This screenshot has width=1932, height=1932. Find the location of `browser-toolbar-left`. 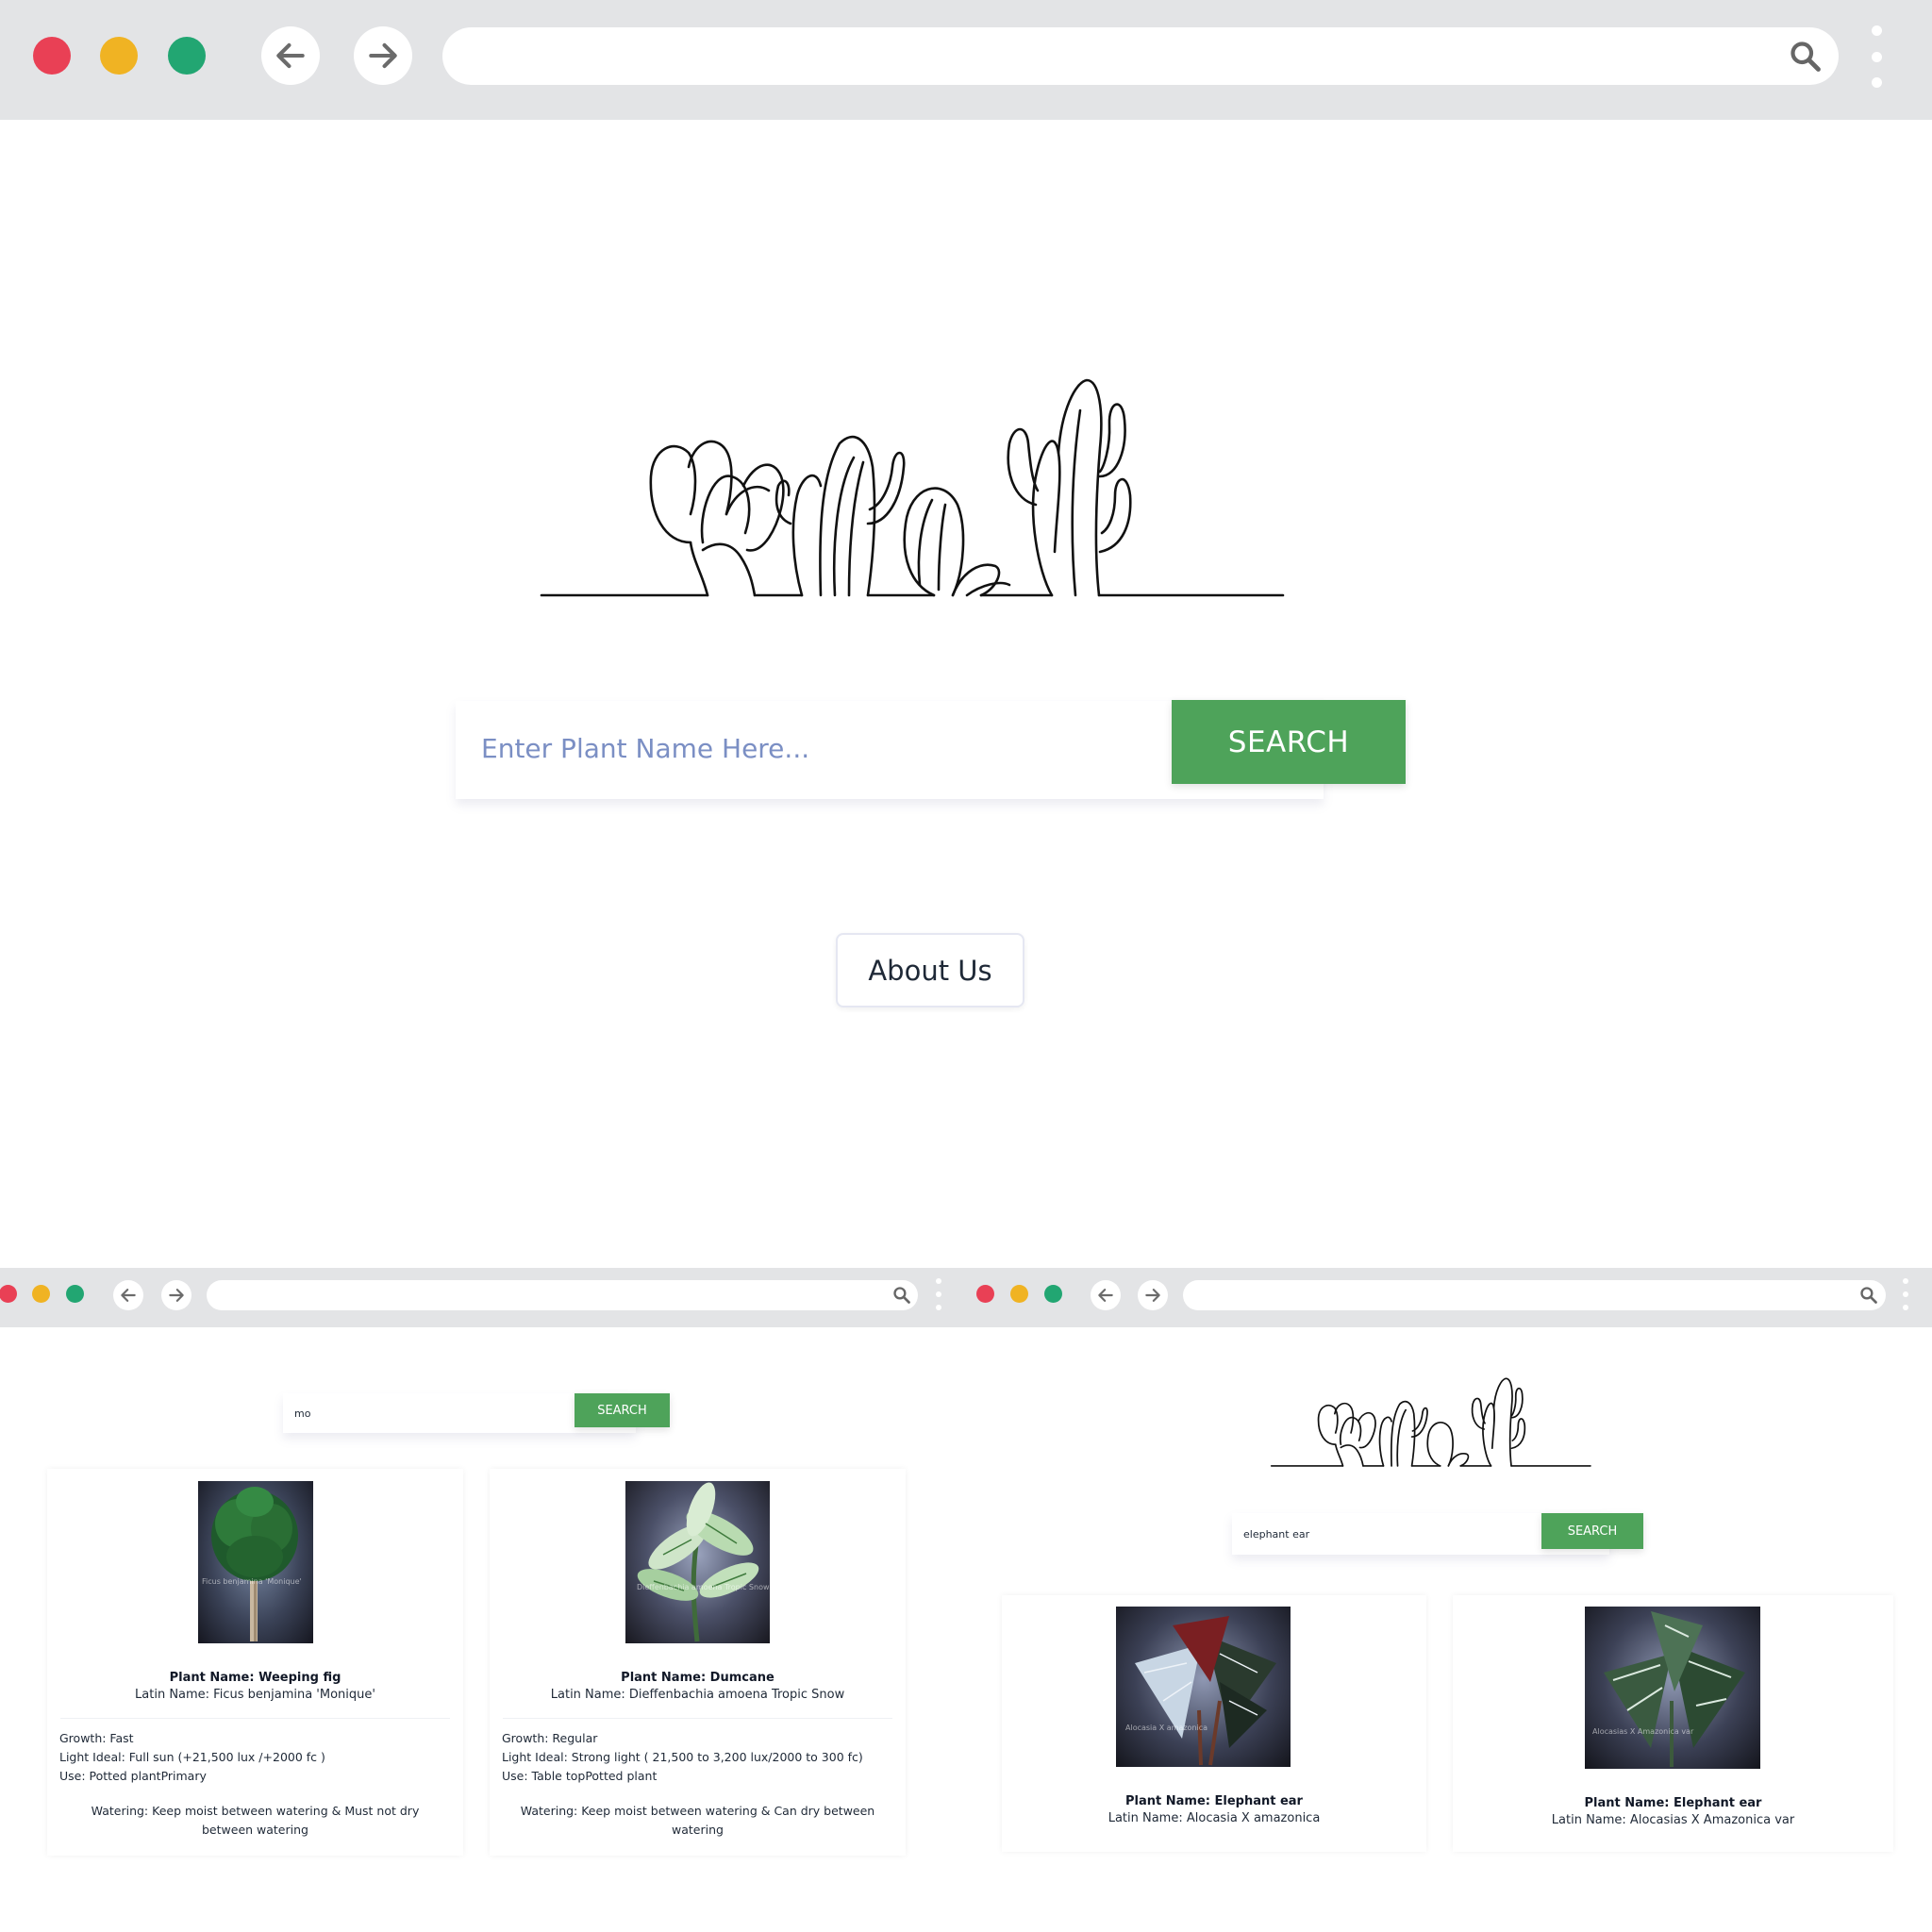

browser-toolbar-left is located at coordinates (482, 1297).